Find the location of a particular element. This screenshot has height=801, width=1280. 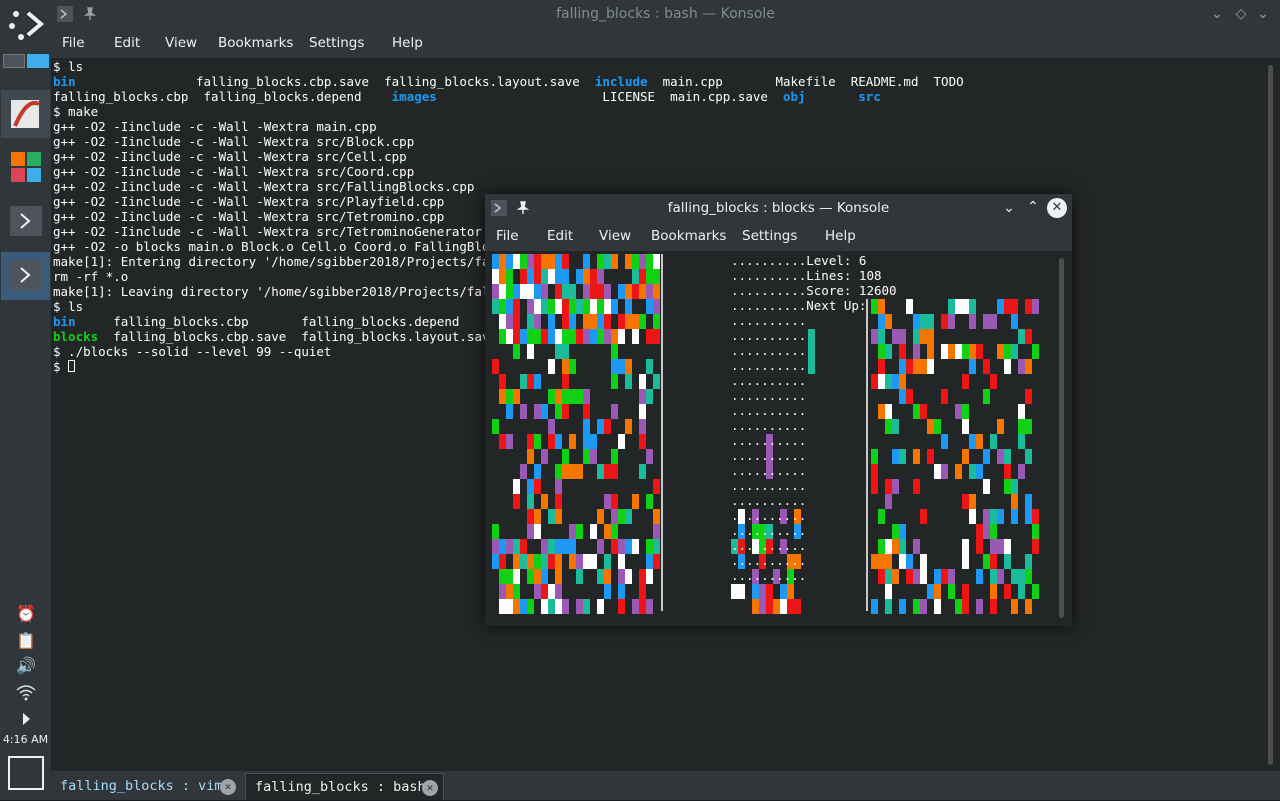

plasma-panel: ⏰ 📋 🔊 4:16 AM is located at coordinates (25, 400).